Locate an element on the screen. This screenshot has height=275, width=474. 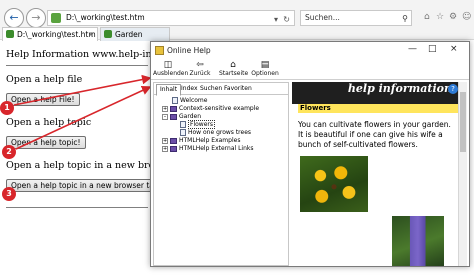
help-window-icon is located at coordinates (159, 50).